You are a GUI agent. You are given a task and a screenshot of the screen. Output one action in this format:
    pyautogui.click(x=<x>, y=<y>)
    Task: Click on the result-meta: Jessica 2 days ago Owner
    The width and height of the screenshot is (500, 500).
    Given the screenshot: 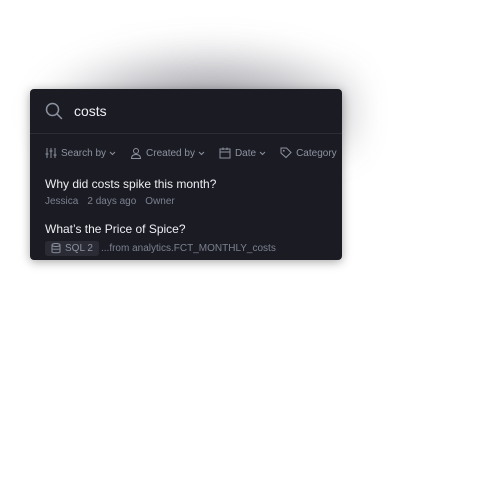 What is the action you would take?
    pyautogui.click(x=190, y=201)
    